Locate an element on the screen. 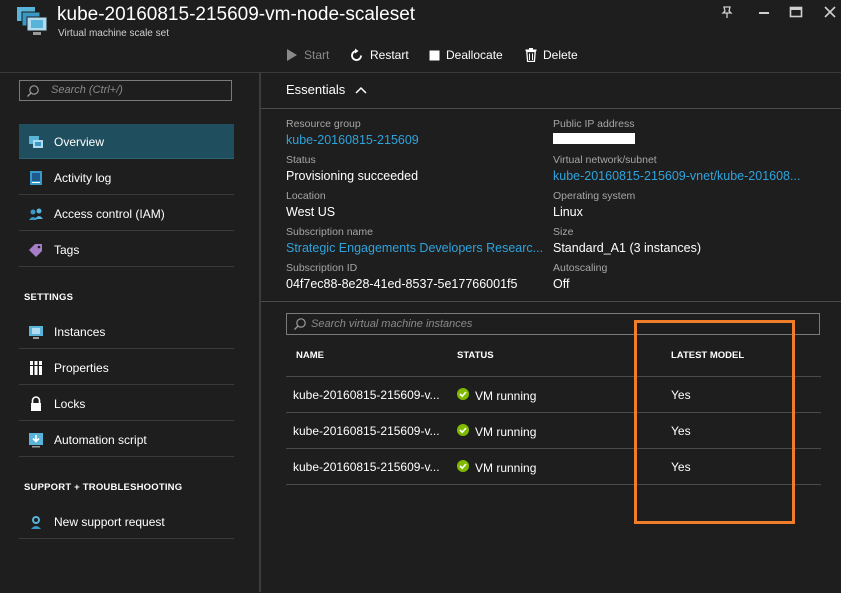 The width and height of the screenshot is (841, 593). delete-label: Delete is located at coordinates (560, 55).